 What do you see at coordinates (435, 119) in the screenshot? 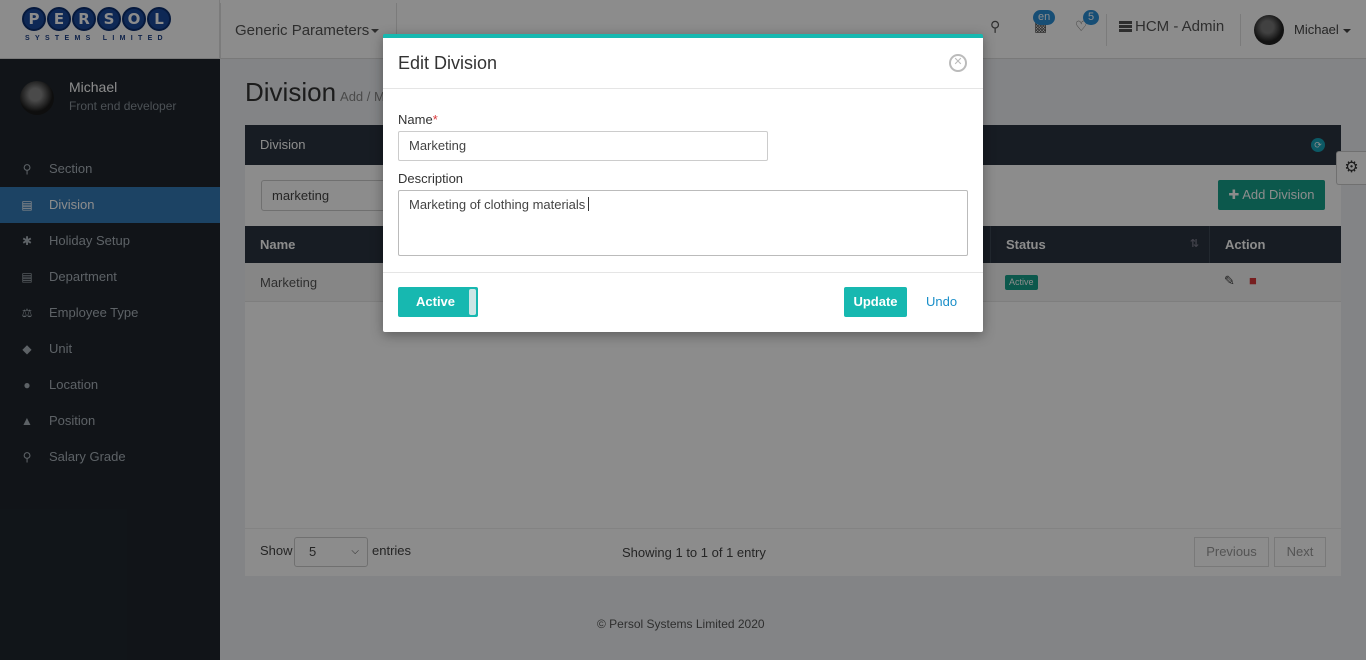
I see `required-mark: *` at bounding box center [435, 119].